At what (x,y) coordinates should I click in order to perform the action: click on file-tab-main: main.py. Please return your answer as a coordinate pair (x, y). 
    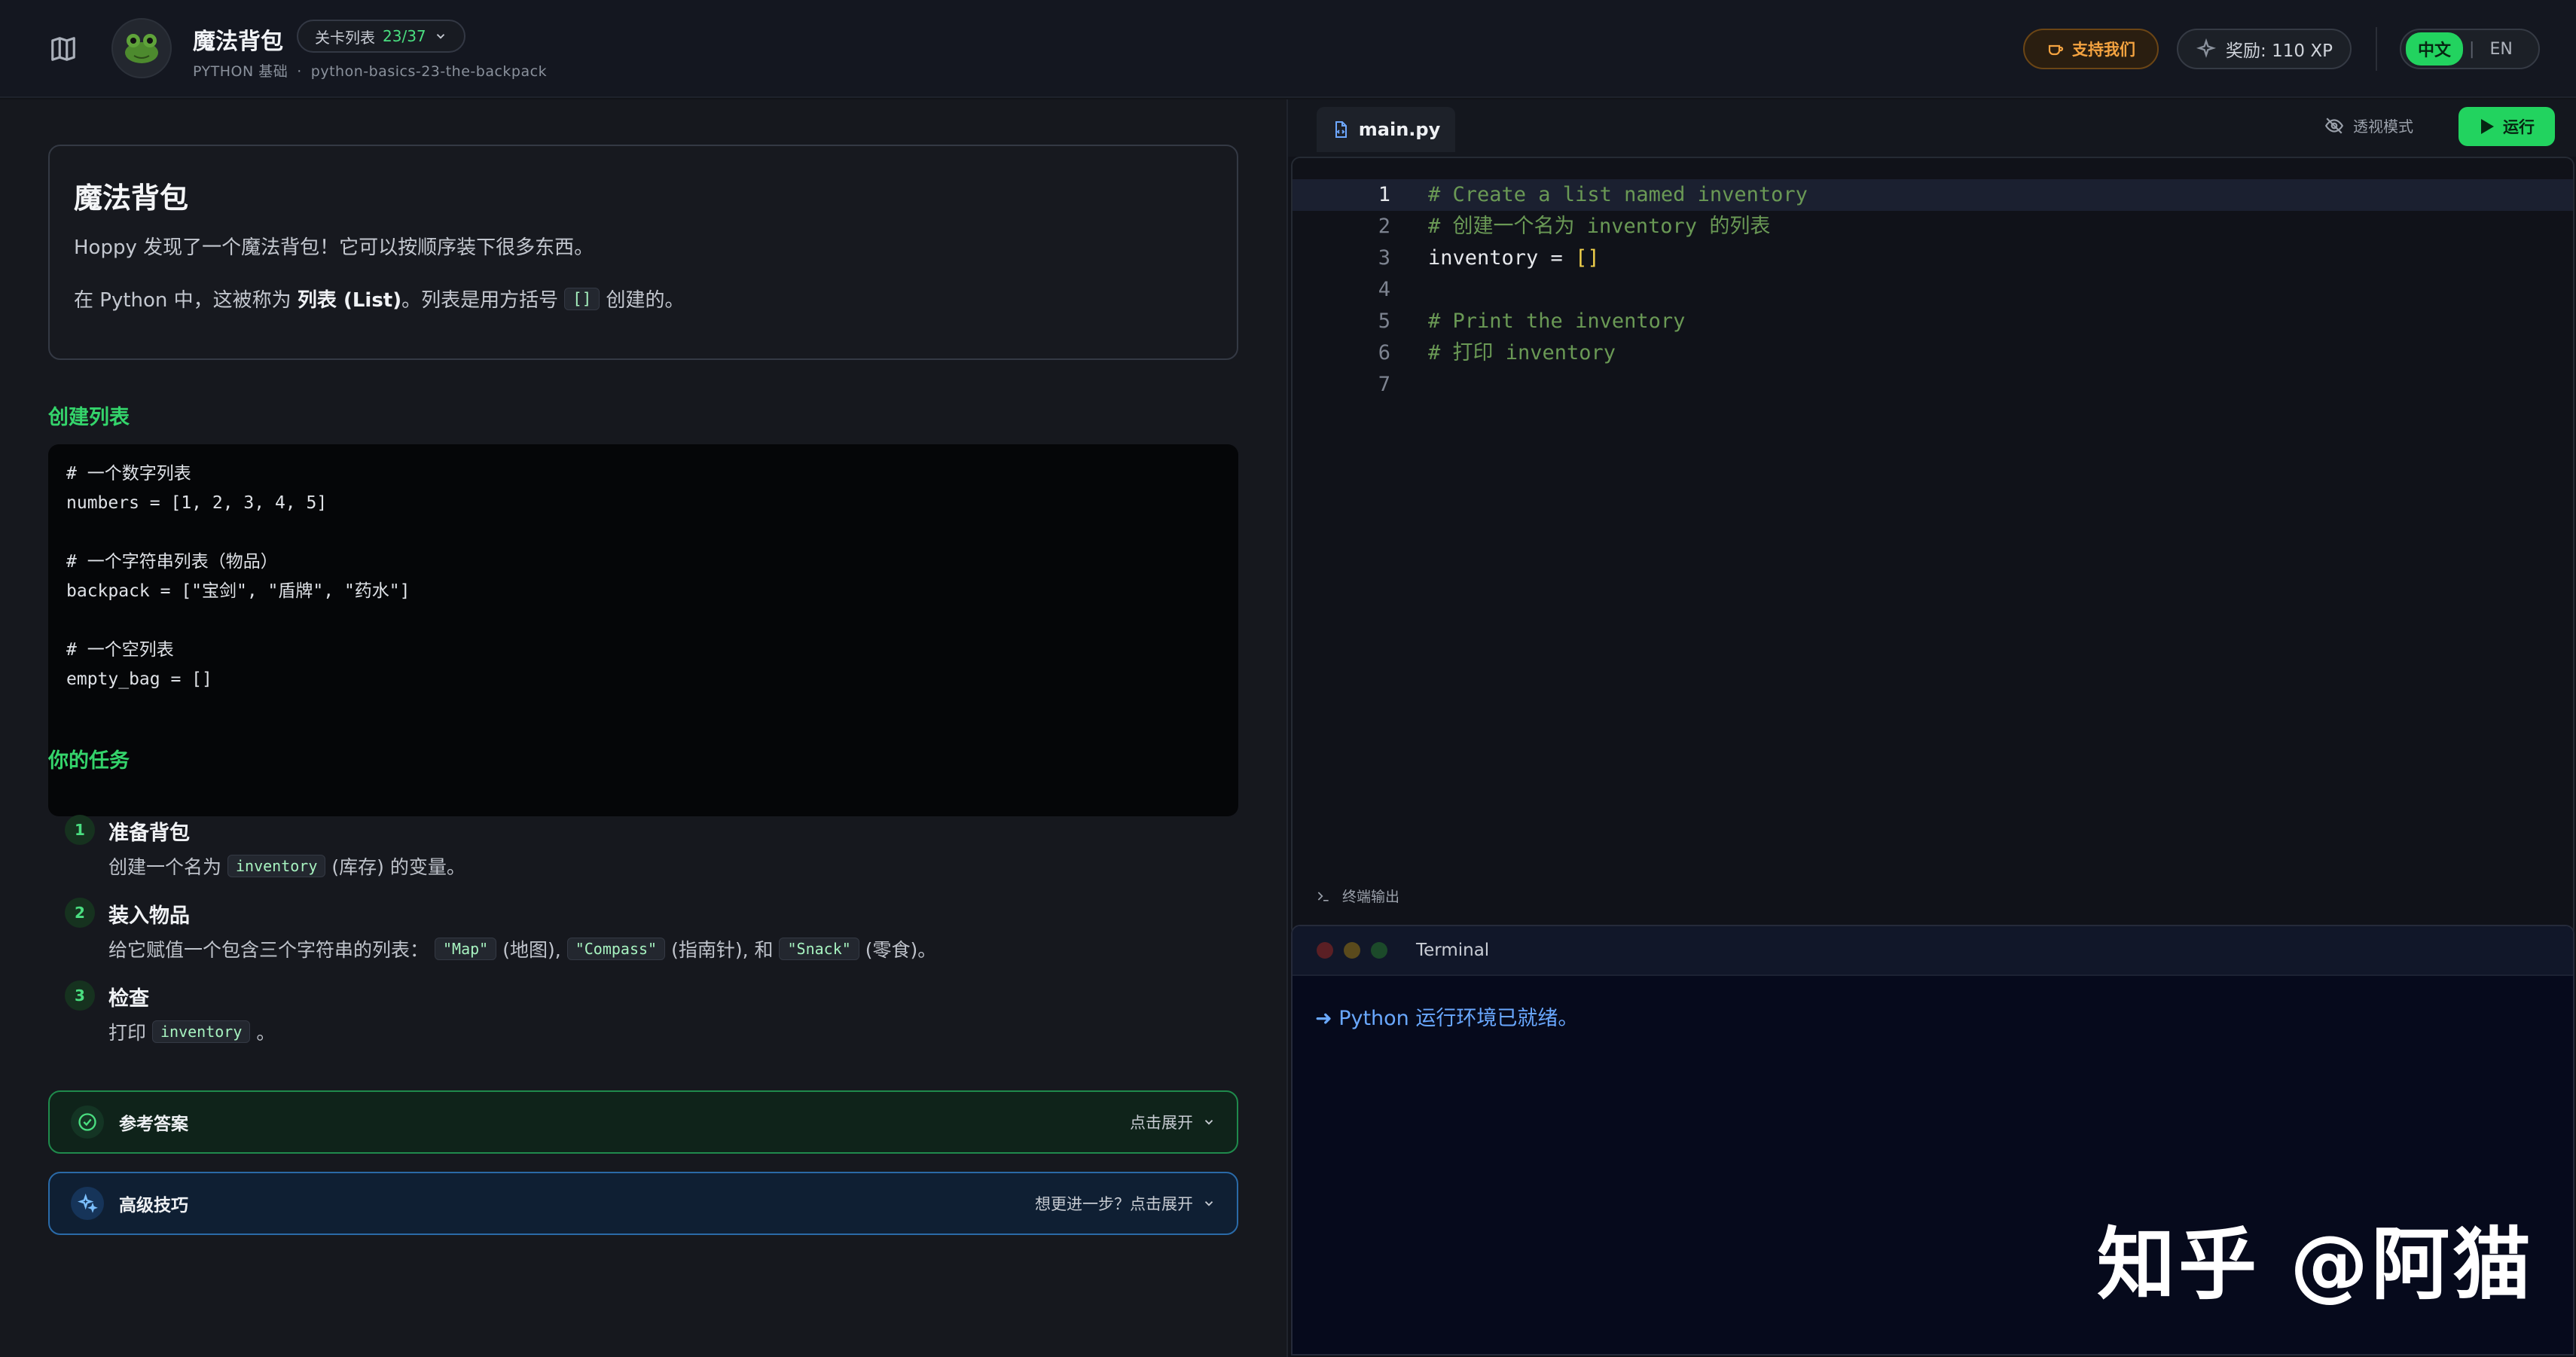
    Looking at the image, I should click on (1386, 129).